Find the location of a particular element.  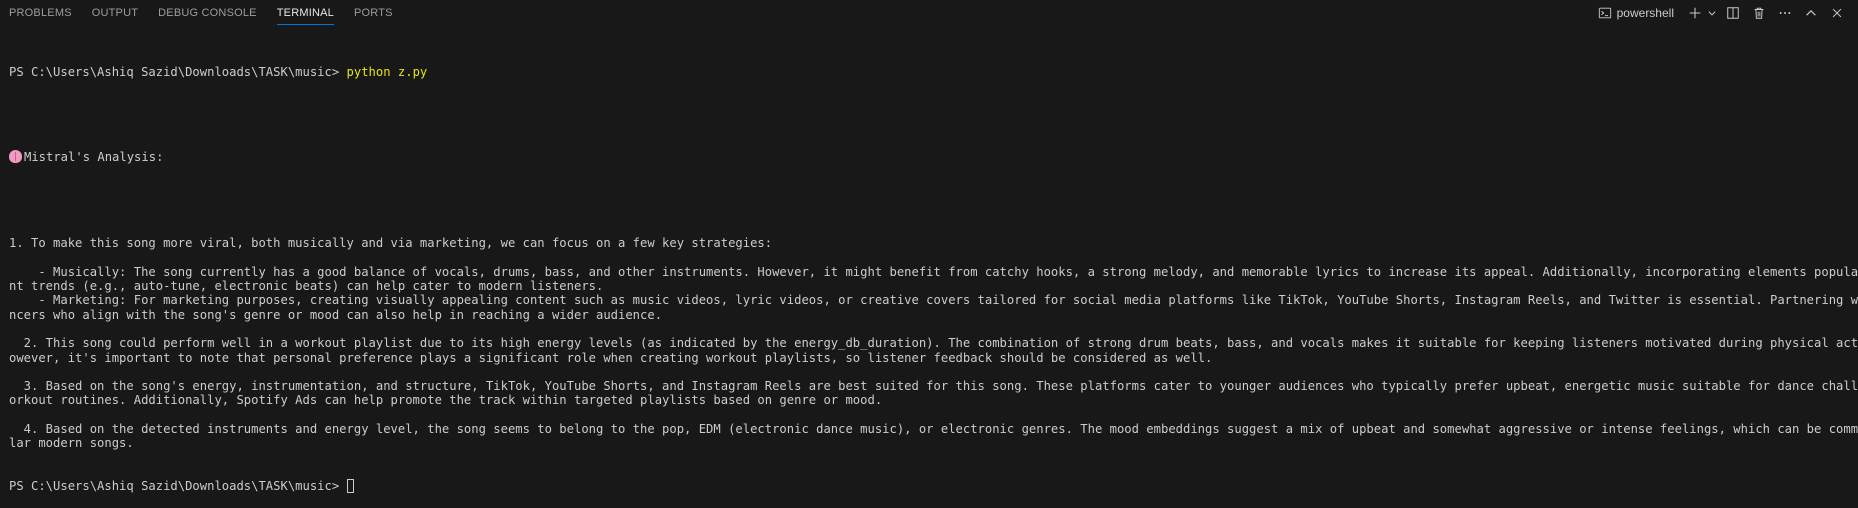

terminal-icon is located at coordinates (1605, 13).